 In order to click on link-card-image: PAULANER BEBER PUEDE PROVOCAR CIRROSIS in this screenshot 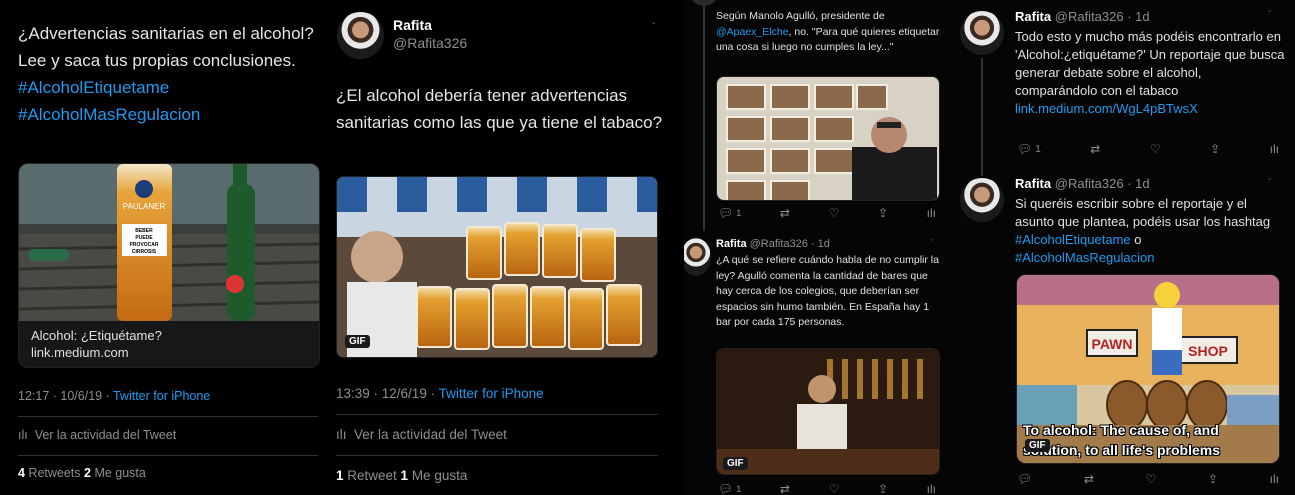, I will do `click(169, 242)`.